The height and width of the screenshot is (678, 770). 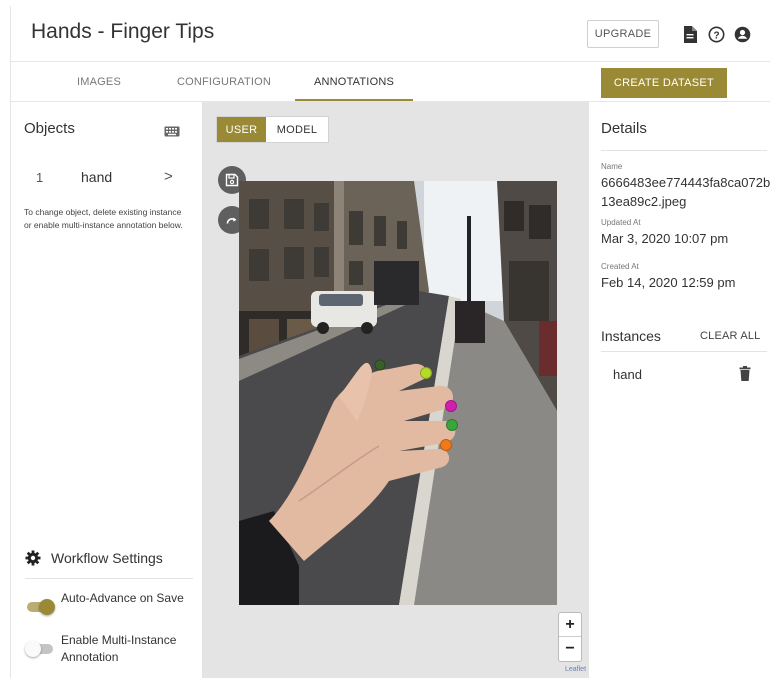 What do you see at coordinates (172, 133) in the screenshot?
I see `keyboard-icon` at bounding box center [172, 133].